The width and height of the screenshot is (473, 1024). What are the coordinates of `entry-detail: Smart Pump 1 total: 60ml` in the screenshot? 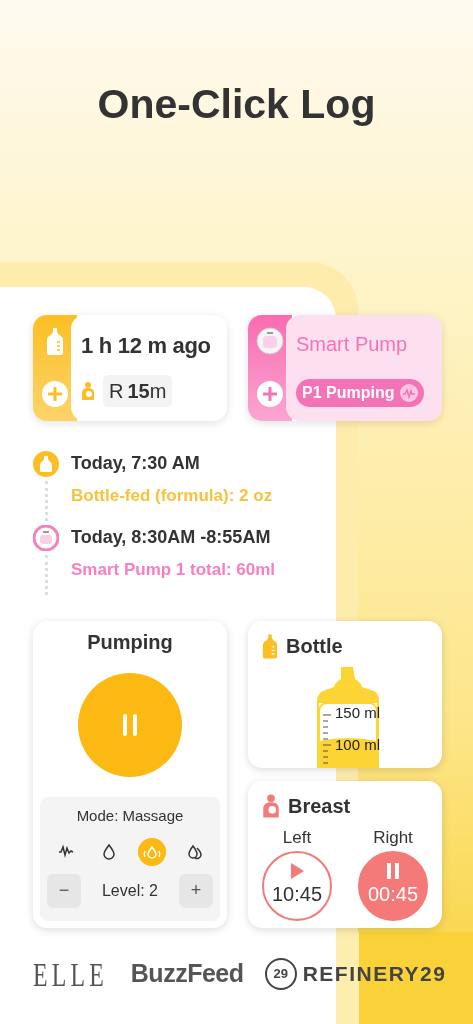 It's located at (173, 570).